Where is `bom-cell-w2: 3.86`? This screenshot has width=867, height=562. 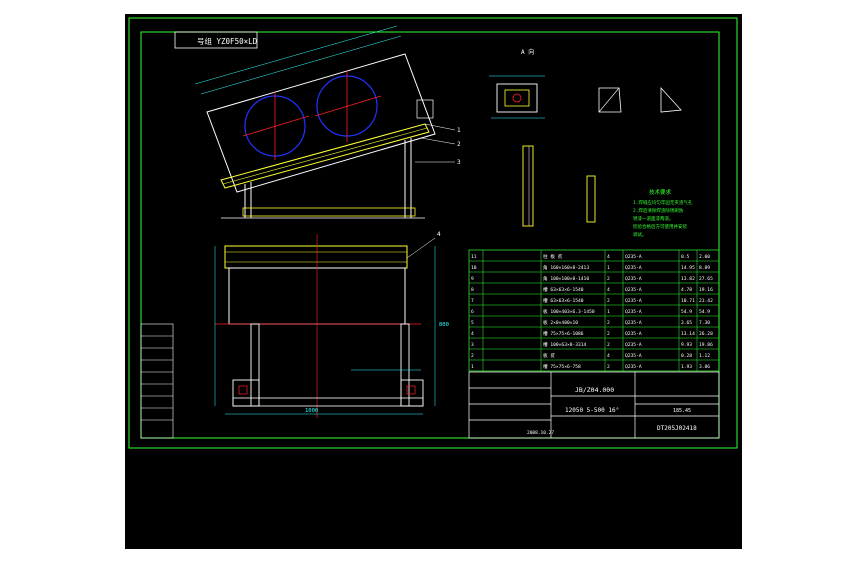 bom-cell-w2: 3.86 is located at coordinates (704, 367).